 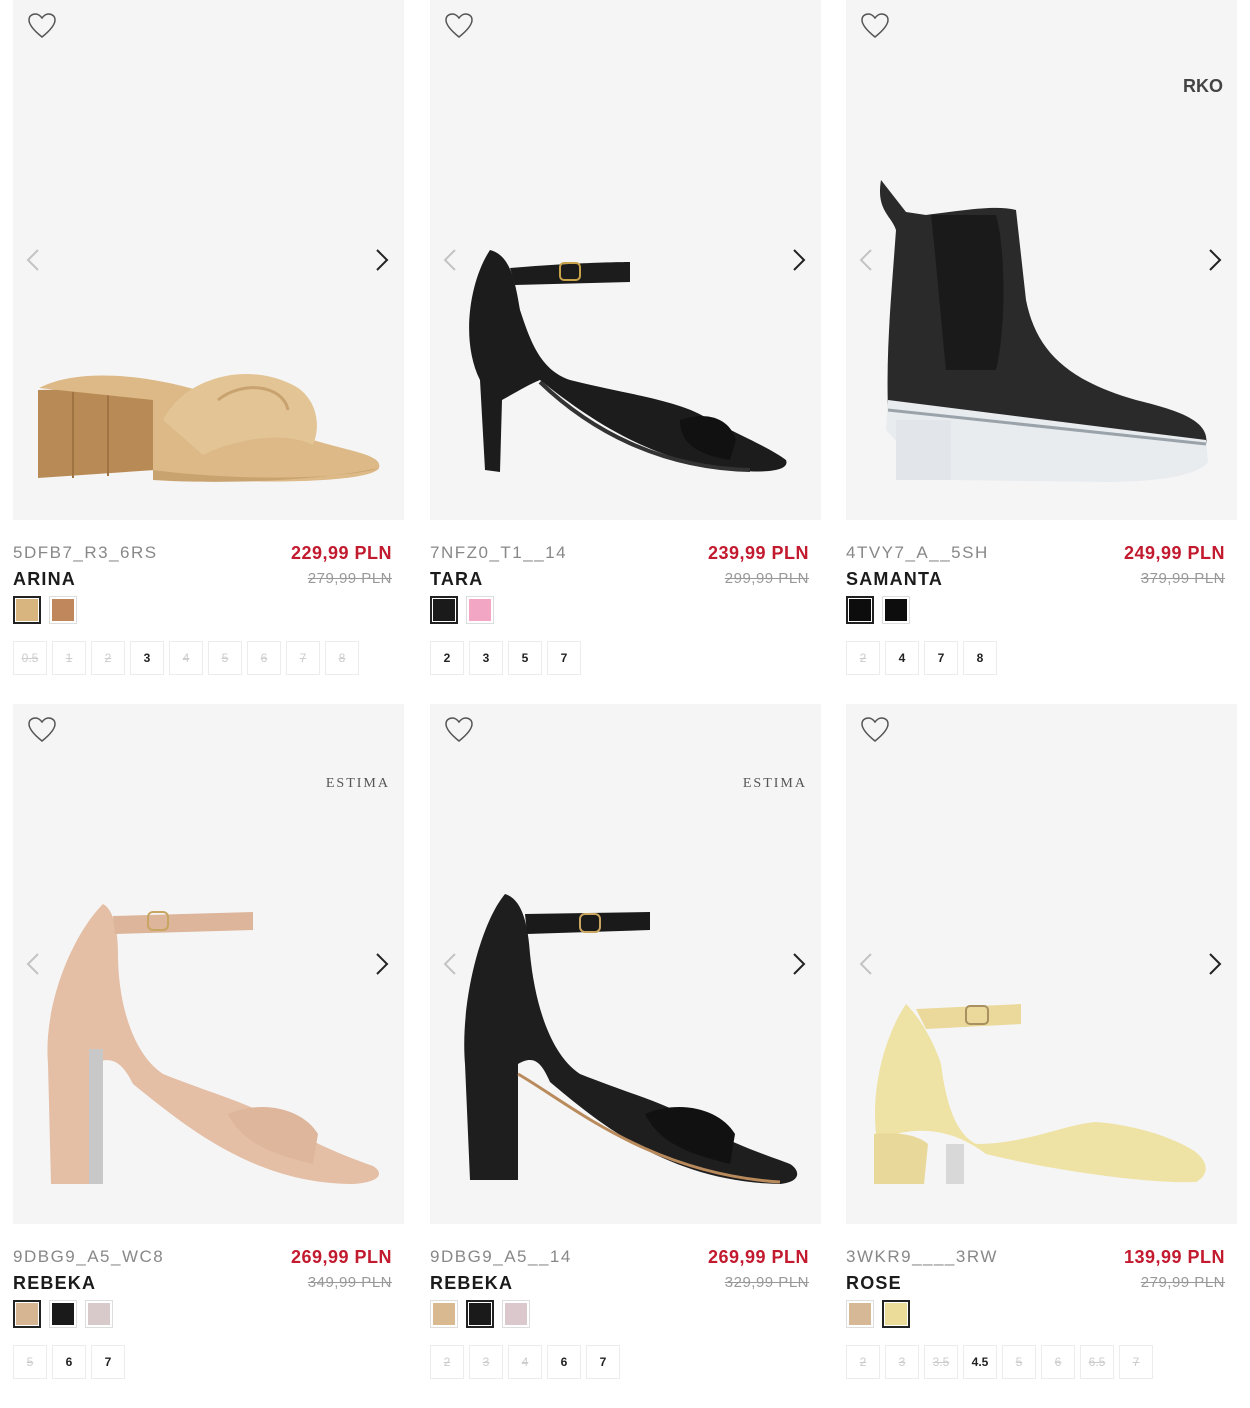 What do you see at coordinates (456, 579) in the screenshot?
I see `product-name: TARA` at bounding box center [456, 579].